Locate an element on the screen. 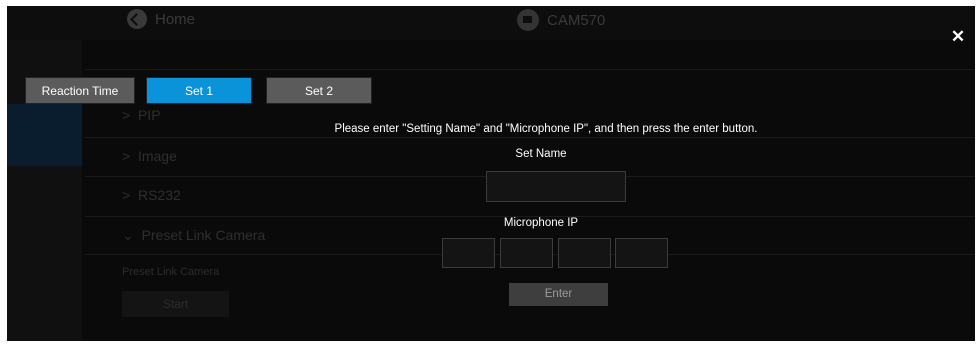 Image resolution: width=979 pixels, height=345 pixels. start-button: Start is located at coordinates (175, 304).